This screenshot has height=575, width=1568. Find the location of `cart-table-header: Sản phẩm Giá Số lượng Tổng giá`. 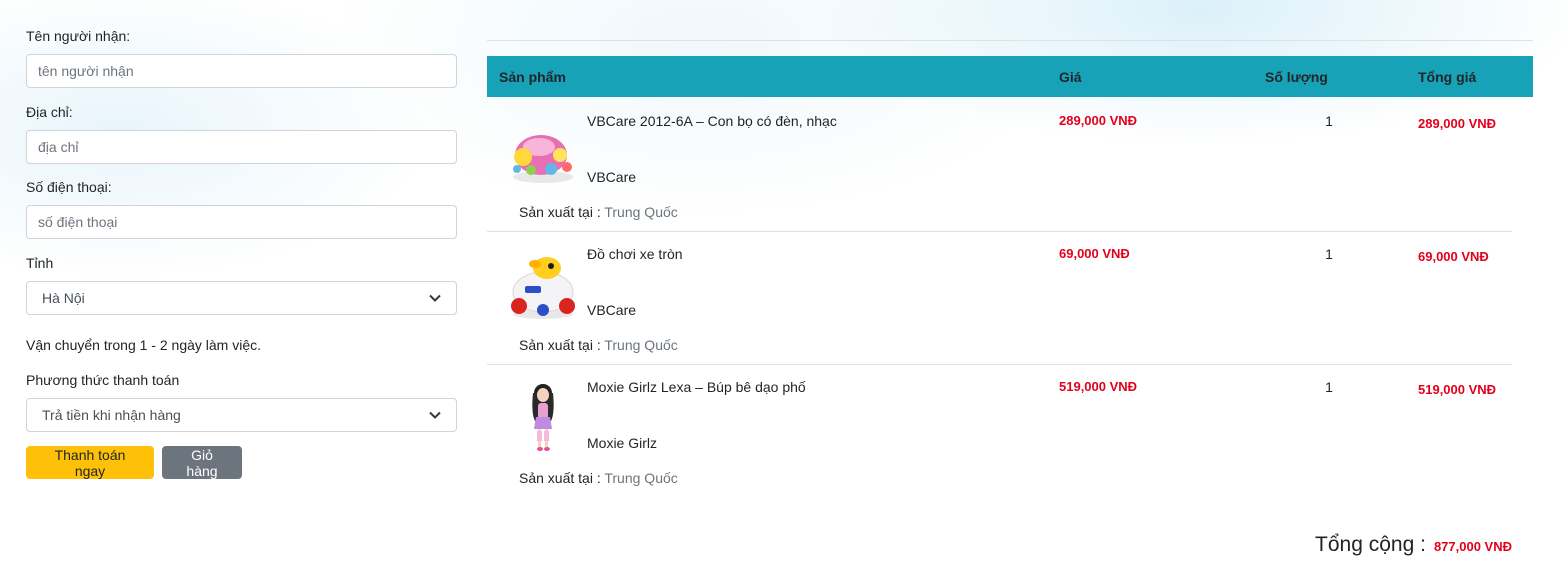

cart-table-header: Sản phẩm Giá Số lượng Tổng giá is located at coordinates (1010, 76).